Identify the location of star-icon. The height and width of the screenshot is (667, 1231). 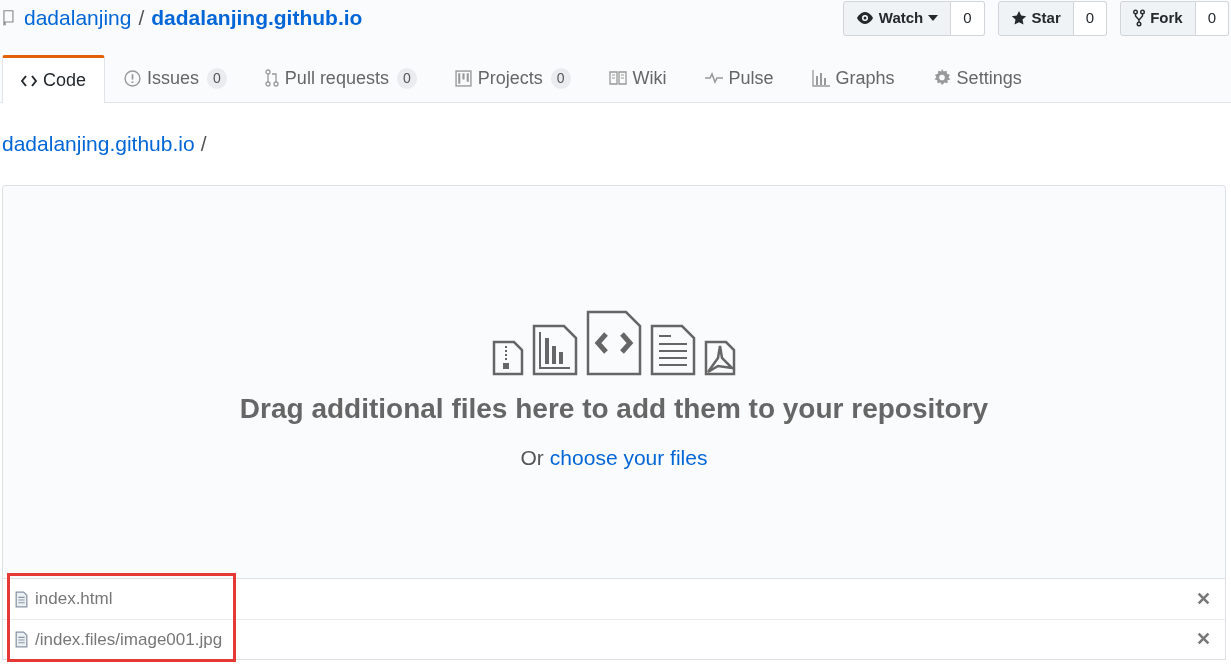
(1018, 18).